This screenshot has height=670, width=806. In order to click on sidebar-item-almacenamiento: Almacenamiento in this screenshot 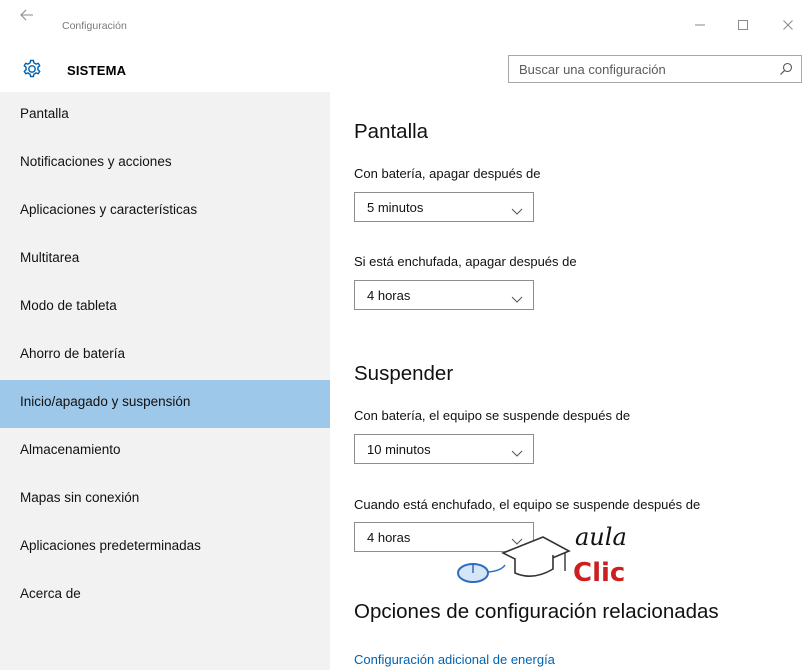, I will do `click(165, 452)`.